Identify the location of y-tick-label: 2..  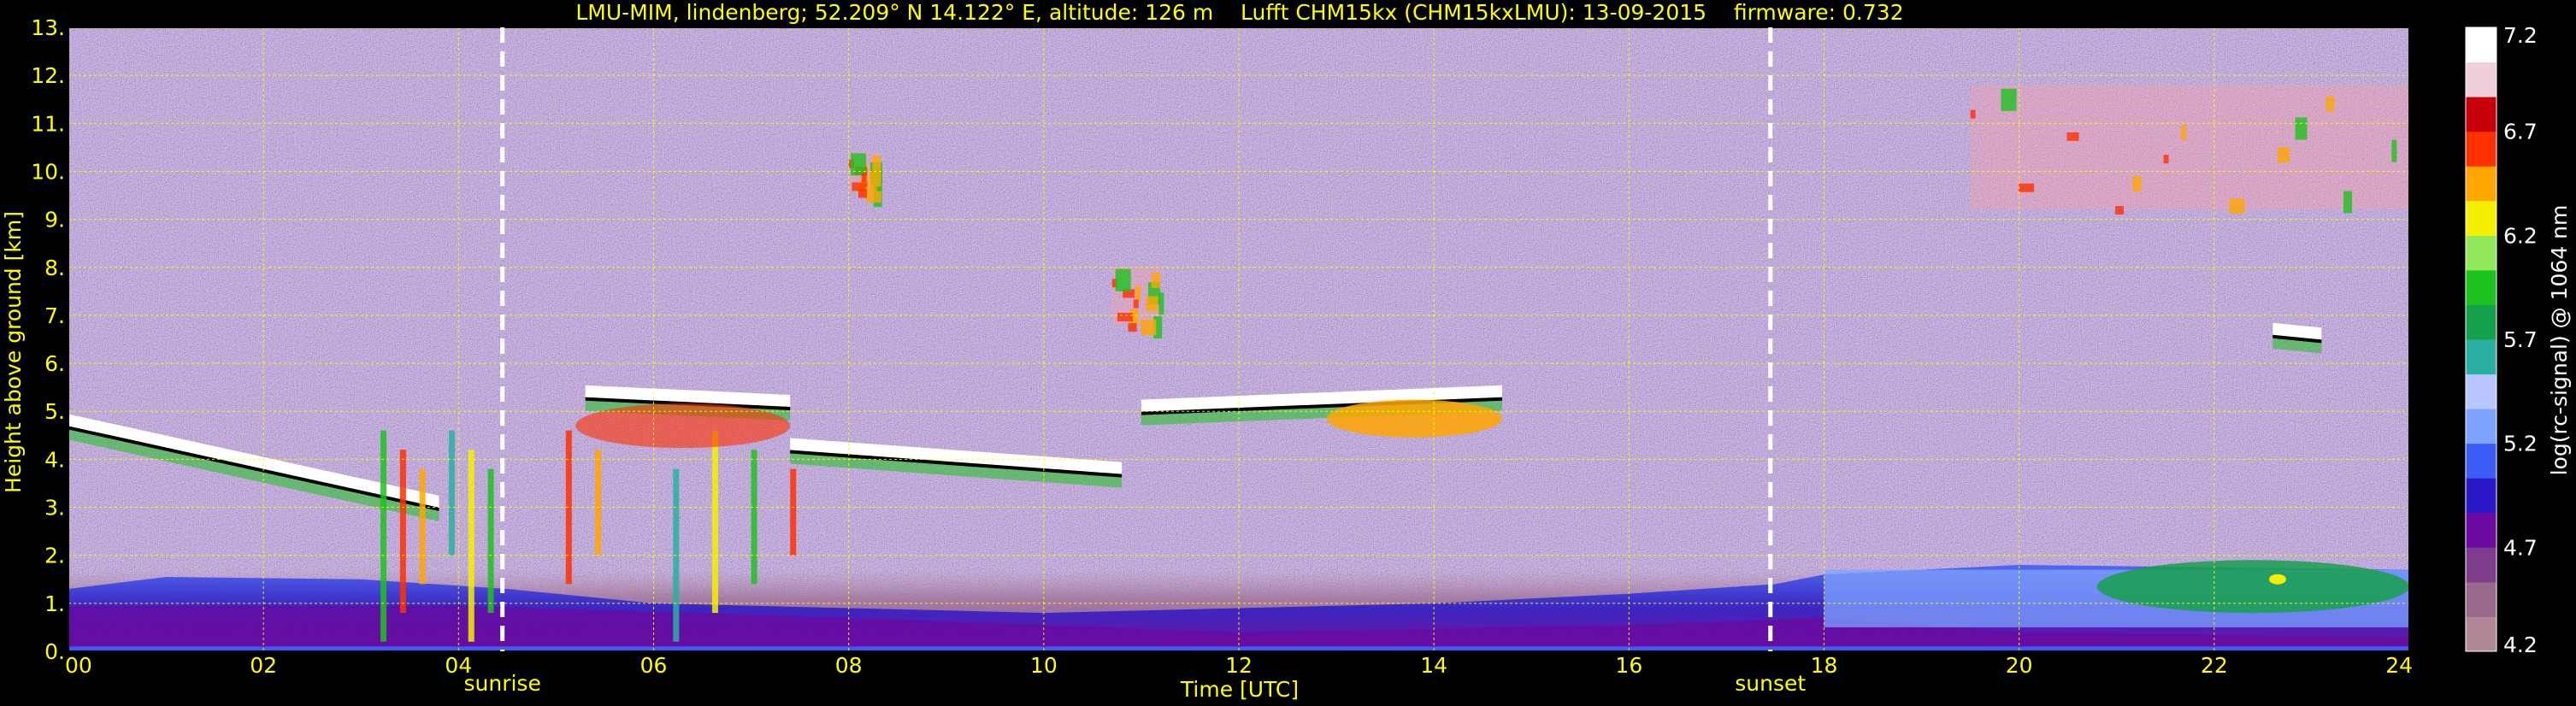
(54, 556).